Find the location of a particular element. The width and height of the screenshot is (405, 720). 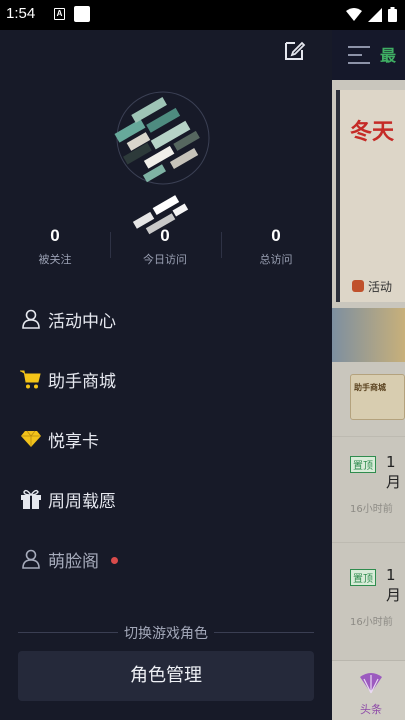

role-management-button: 角色管理 is located at coordinates (166, 676).